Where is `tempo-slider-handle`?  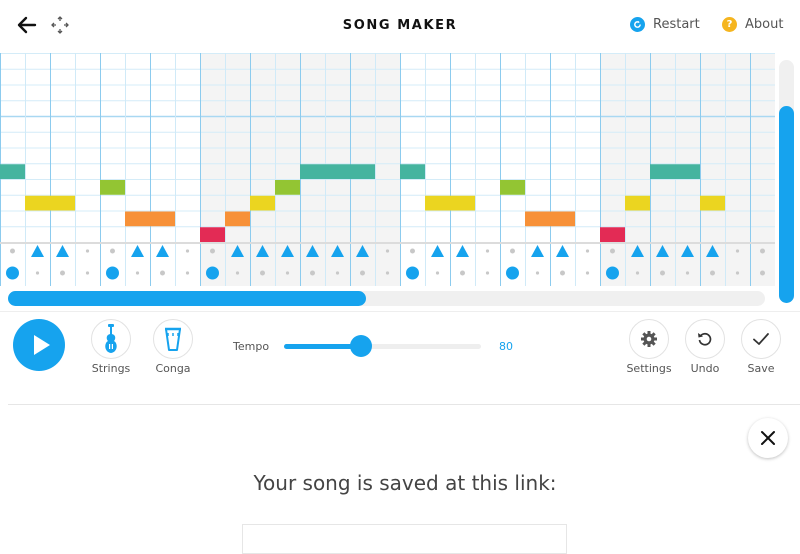 tempo-slider-handle is located at coordinates (360, 346).